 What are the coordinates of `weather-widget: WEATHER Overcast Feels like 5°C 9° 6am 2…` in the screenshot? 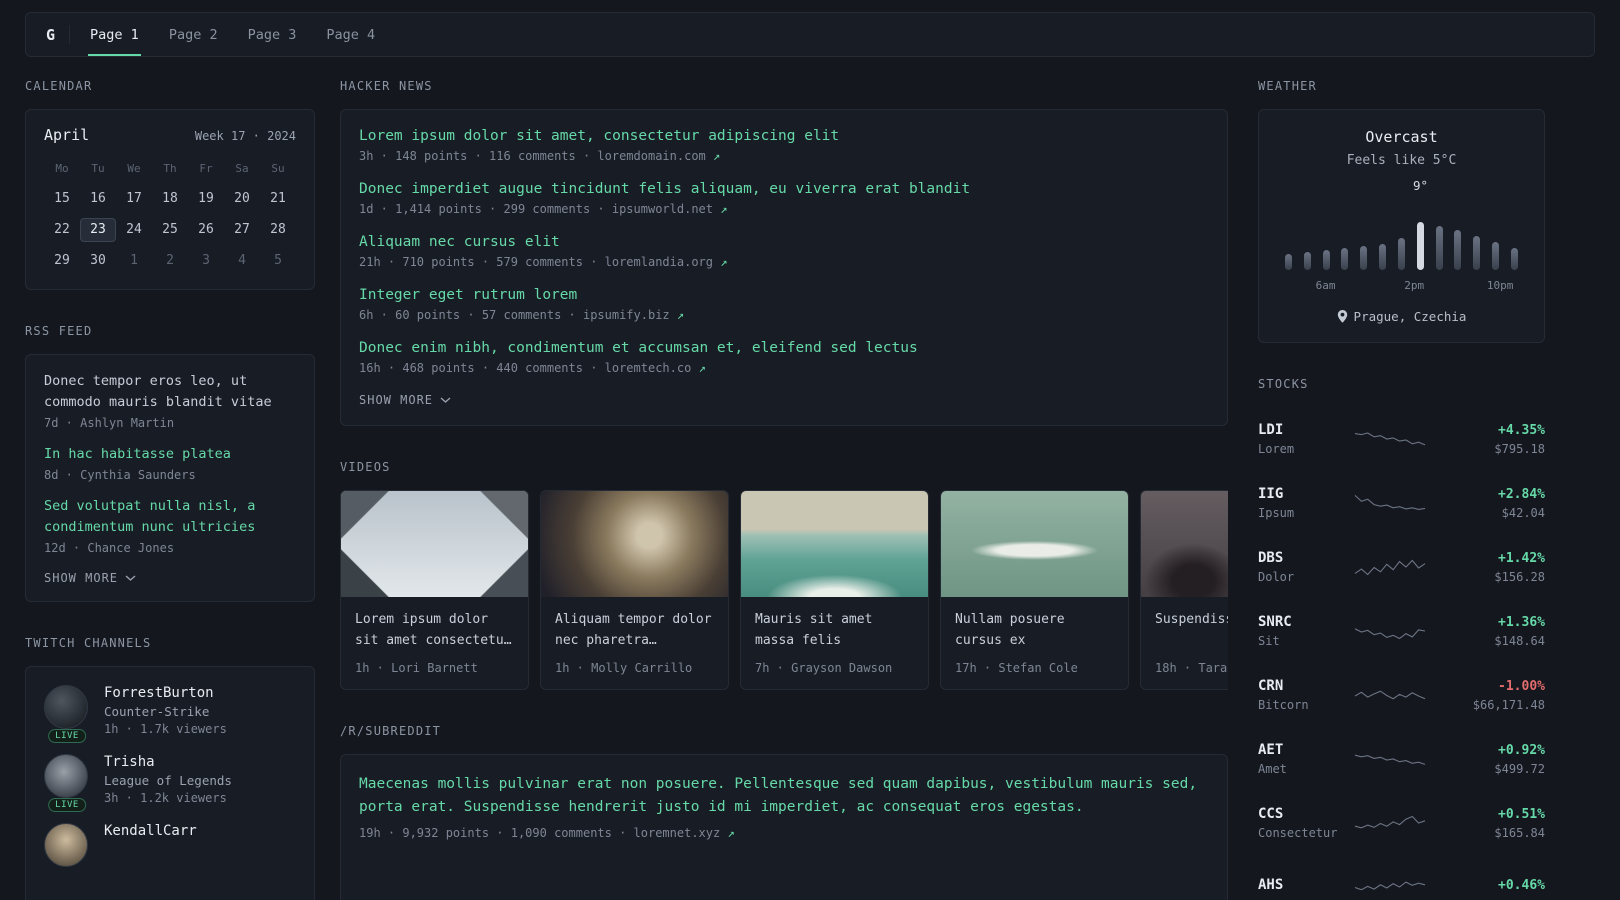 It's located at (1401, 211).